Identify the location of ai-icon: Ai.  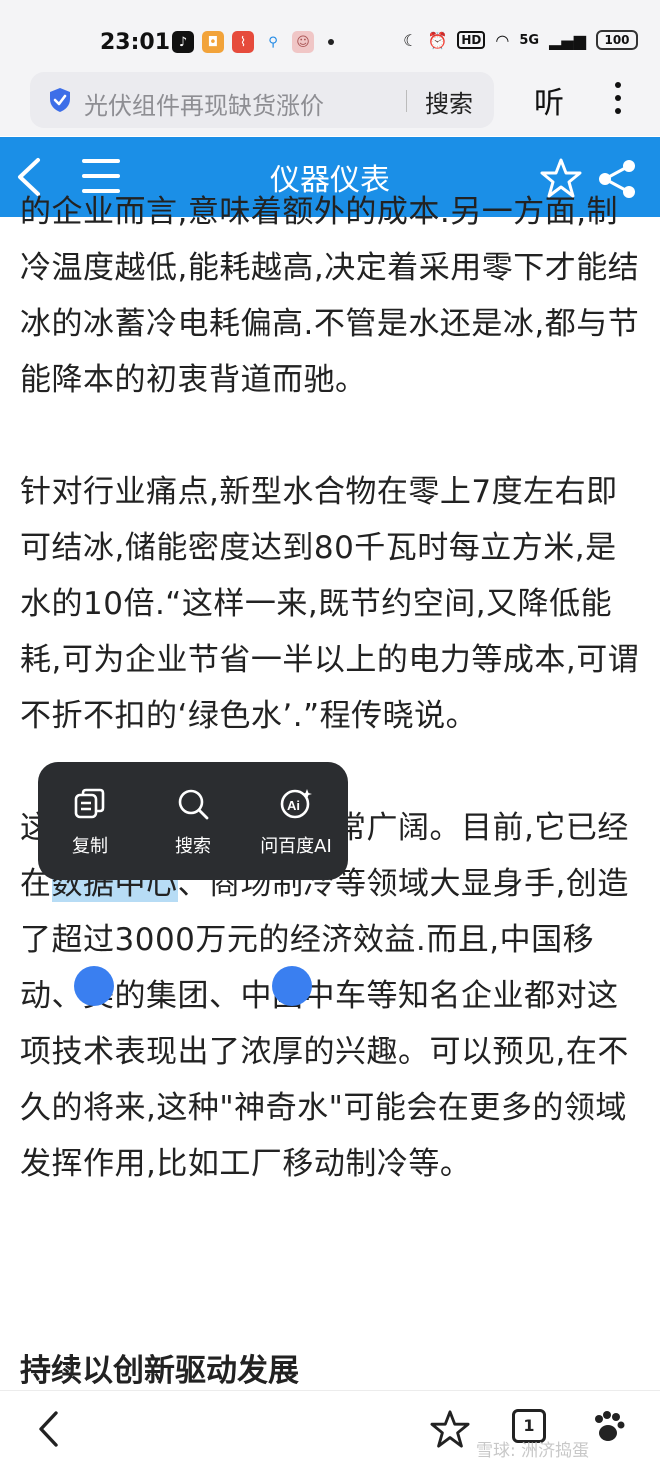
(296, 804).